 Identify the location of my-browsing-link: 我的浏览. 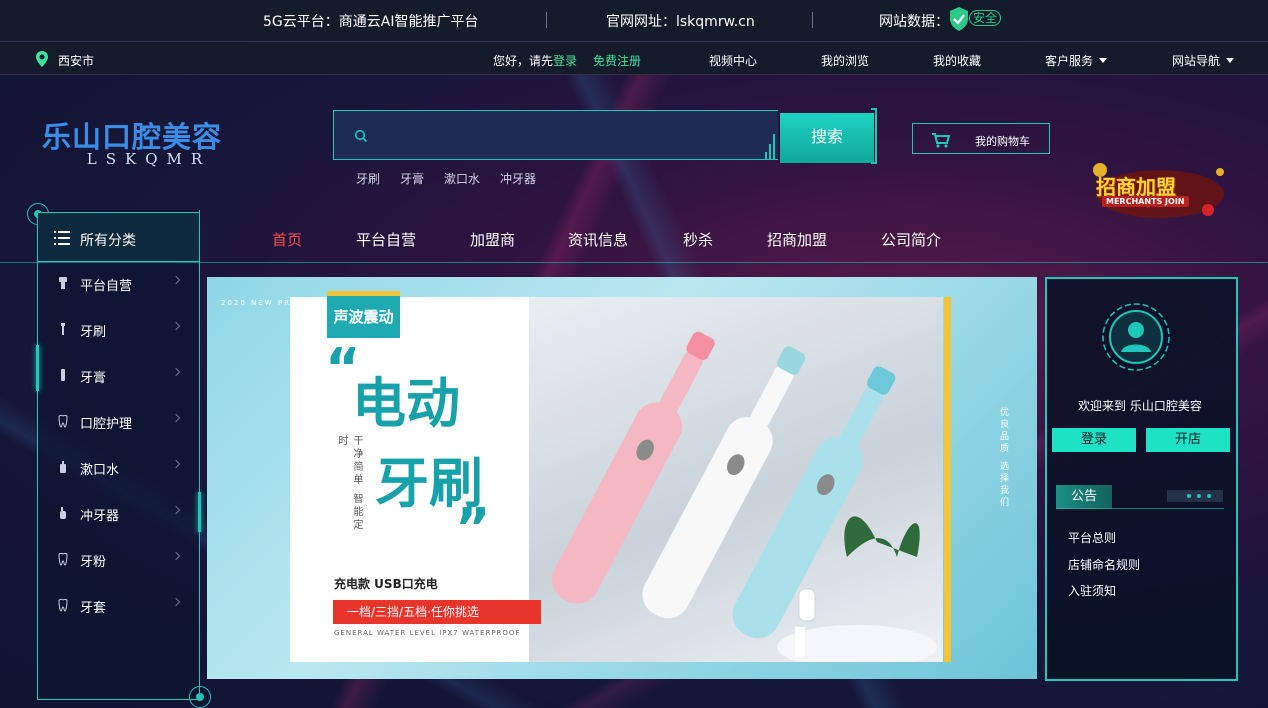
(845, 60).